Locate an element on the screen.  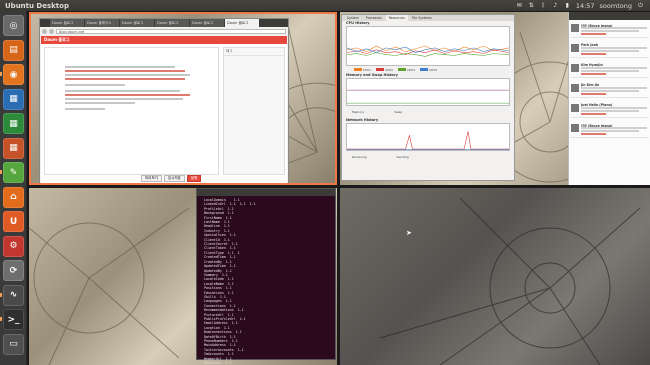
post-editor is located at coordinates (131, 111).